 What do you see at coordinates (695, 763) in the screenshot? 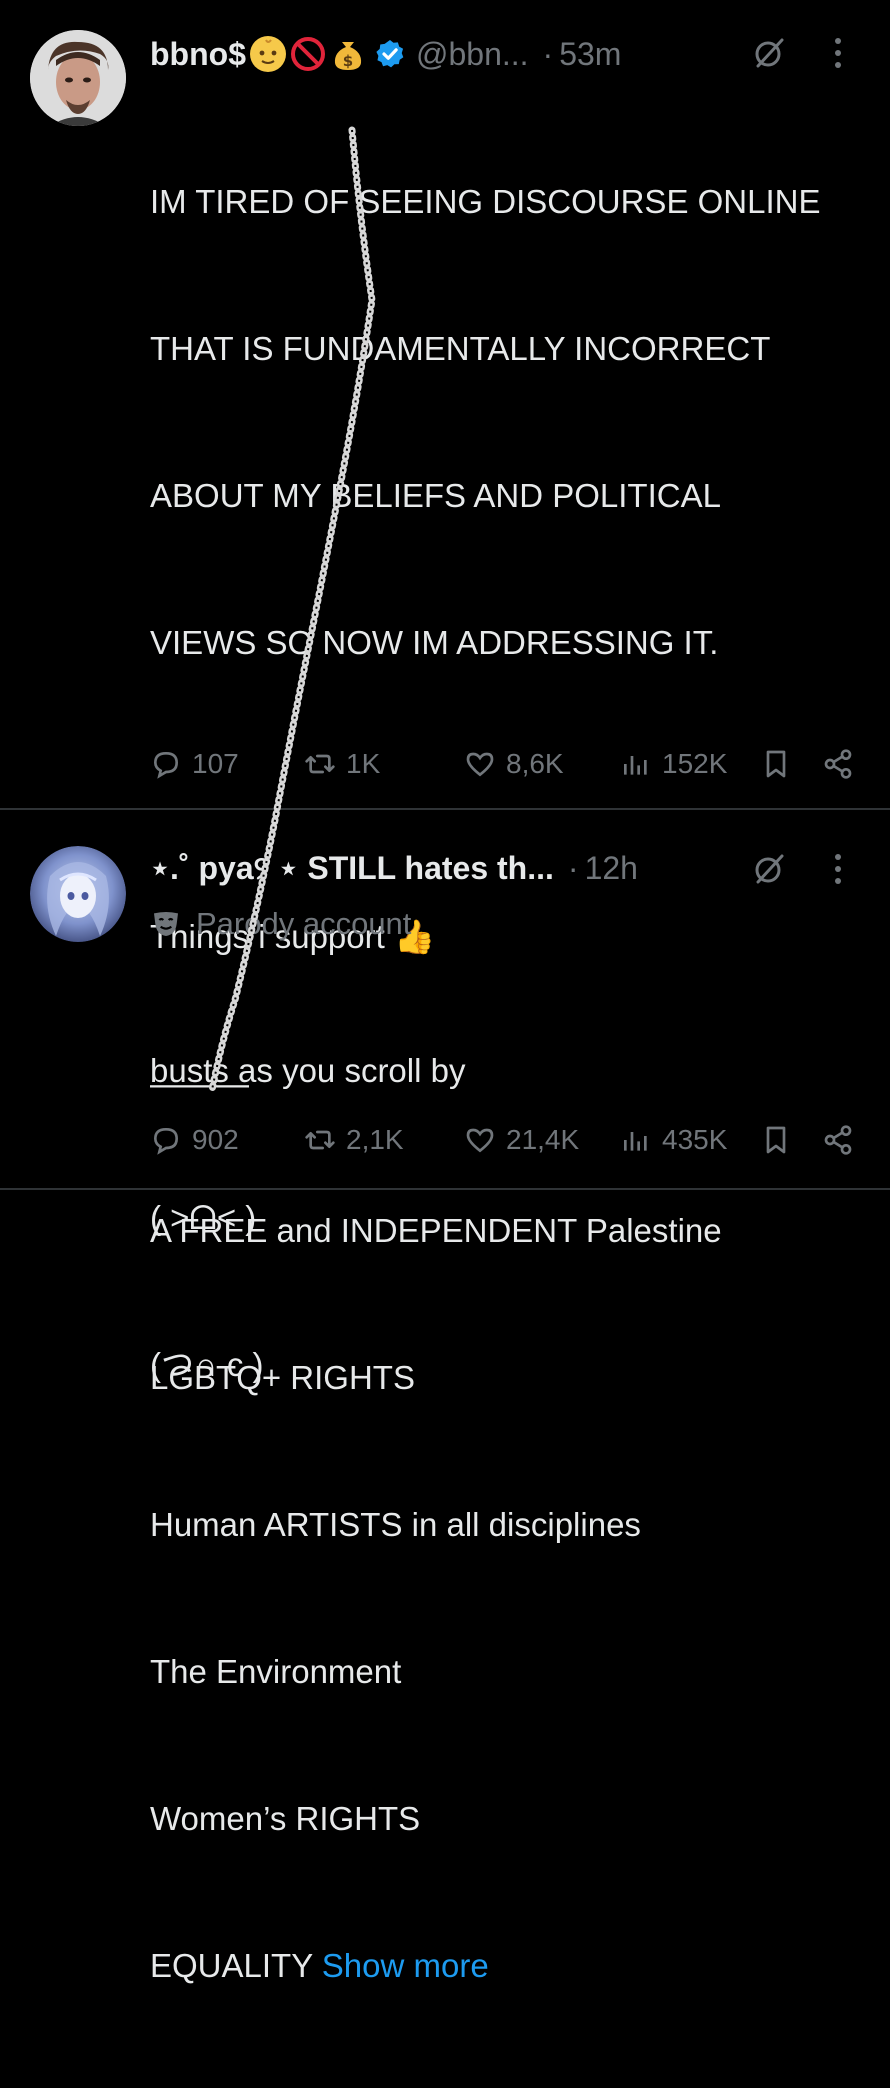
I see `view-count: 152K` at bounding box center [695, 763].